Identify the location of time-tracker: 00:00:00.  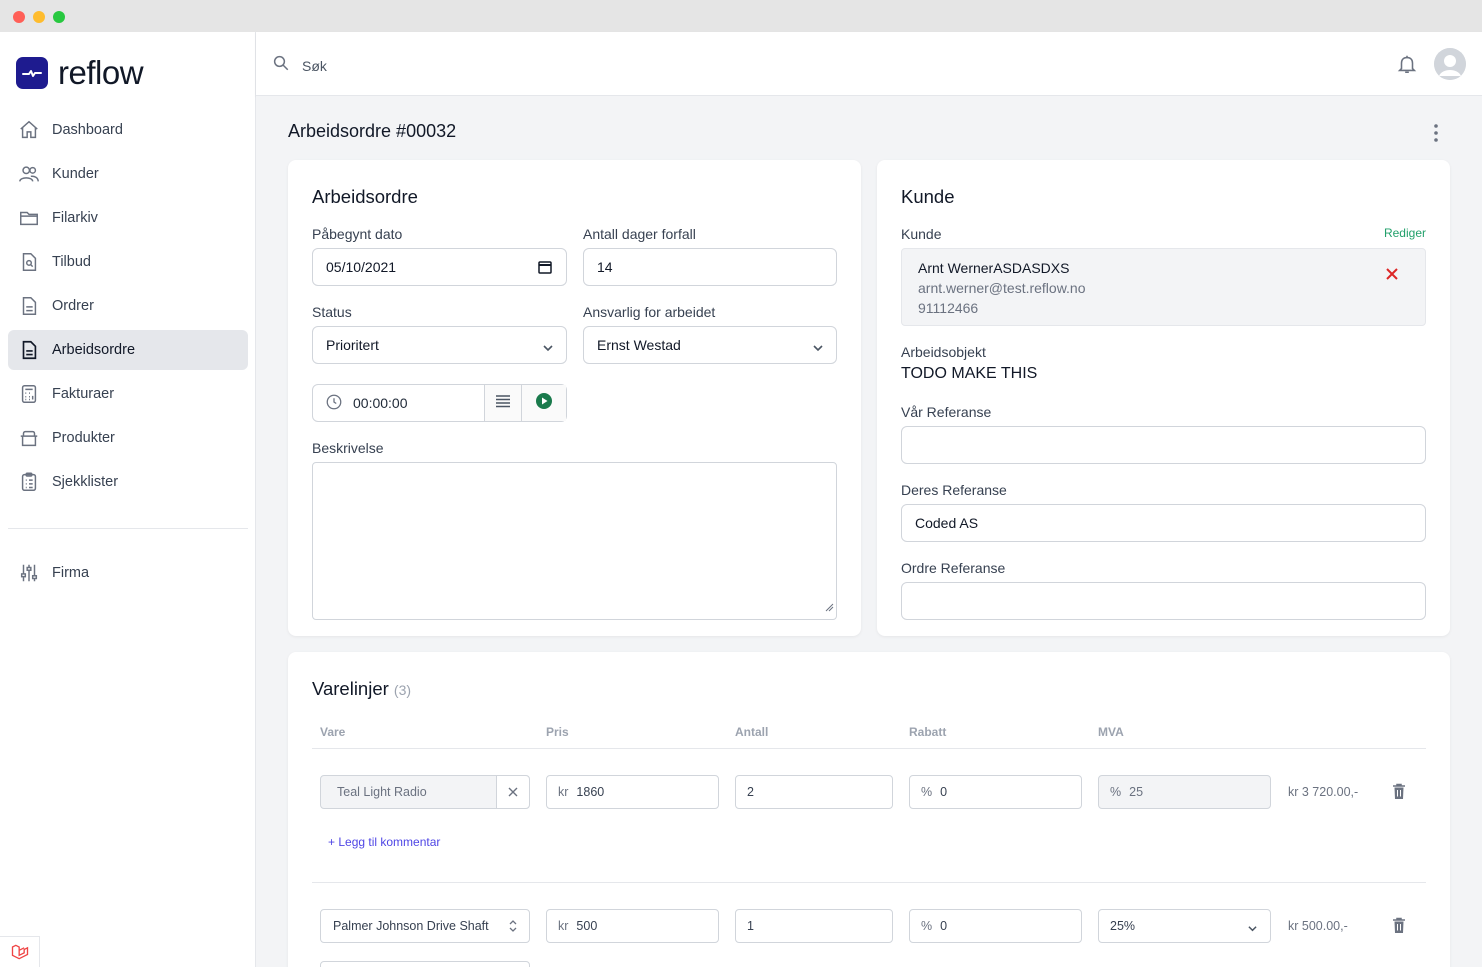
(439, 403).